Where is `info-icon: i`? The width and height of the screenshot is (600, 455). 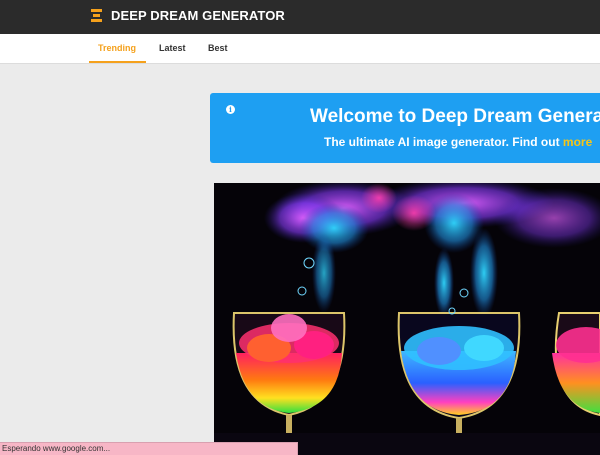 info-icon: i is located at coordinates (230, 109).